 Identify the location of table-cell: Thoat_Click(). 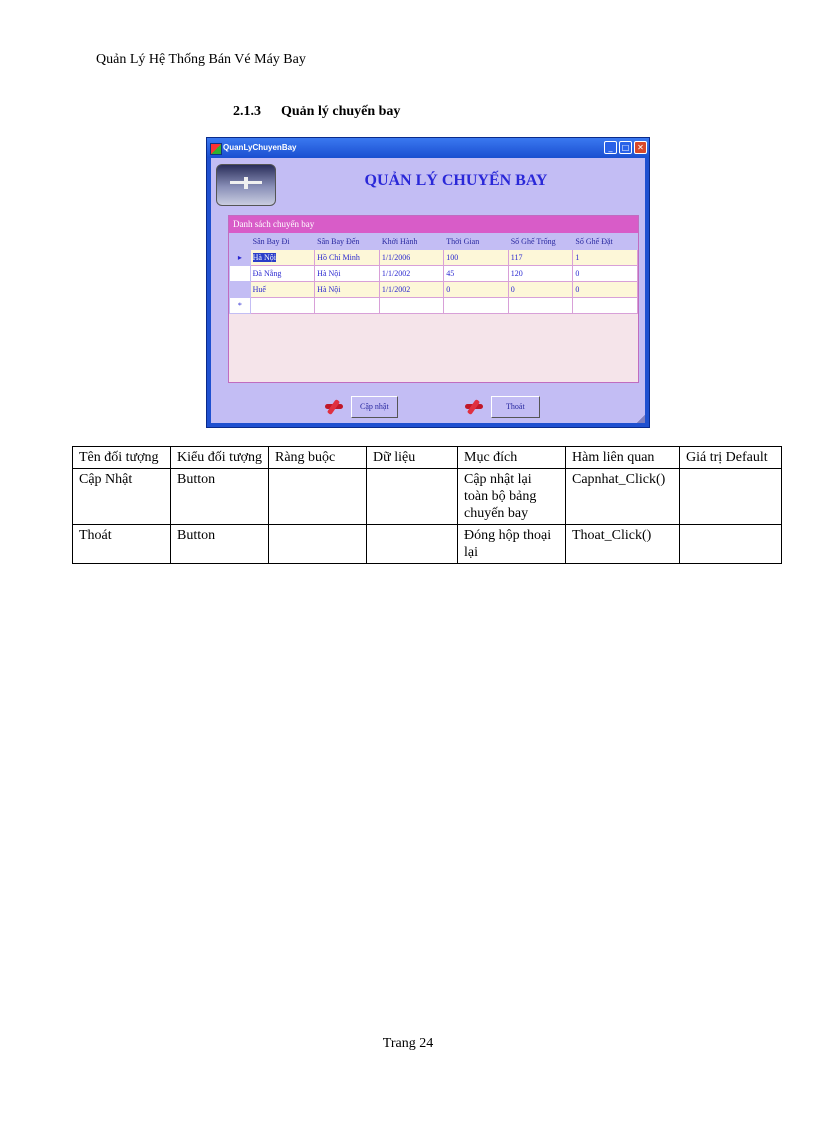
(622, 544).